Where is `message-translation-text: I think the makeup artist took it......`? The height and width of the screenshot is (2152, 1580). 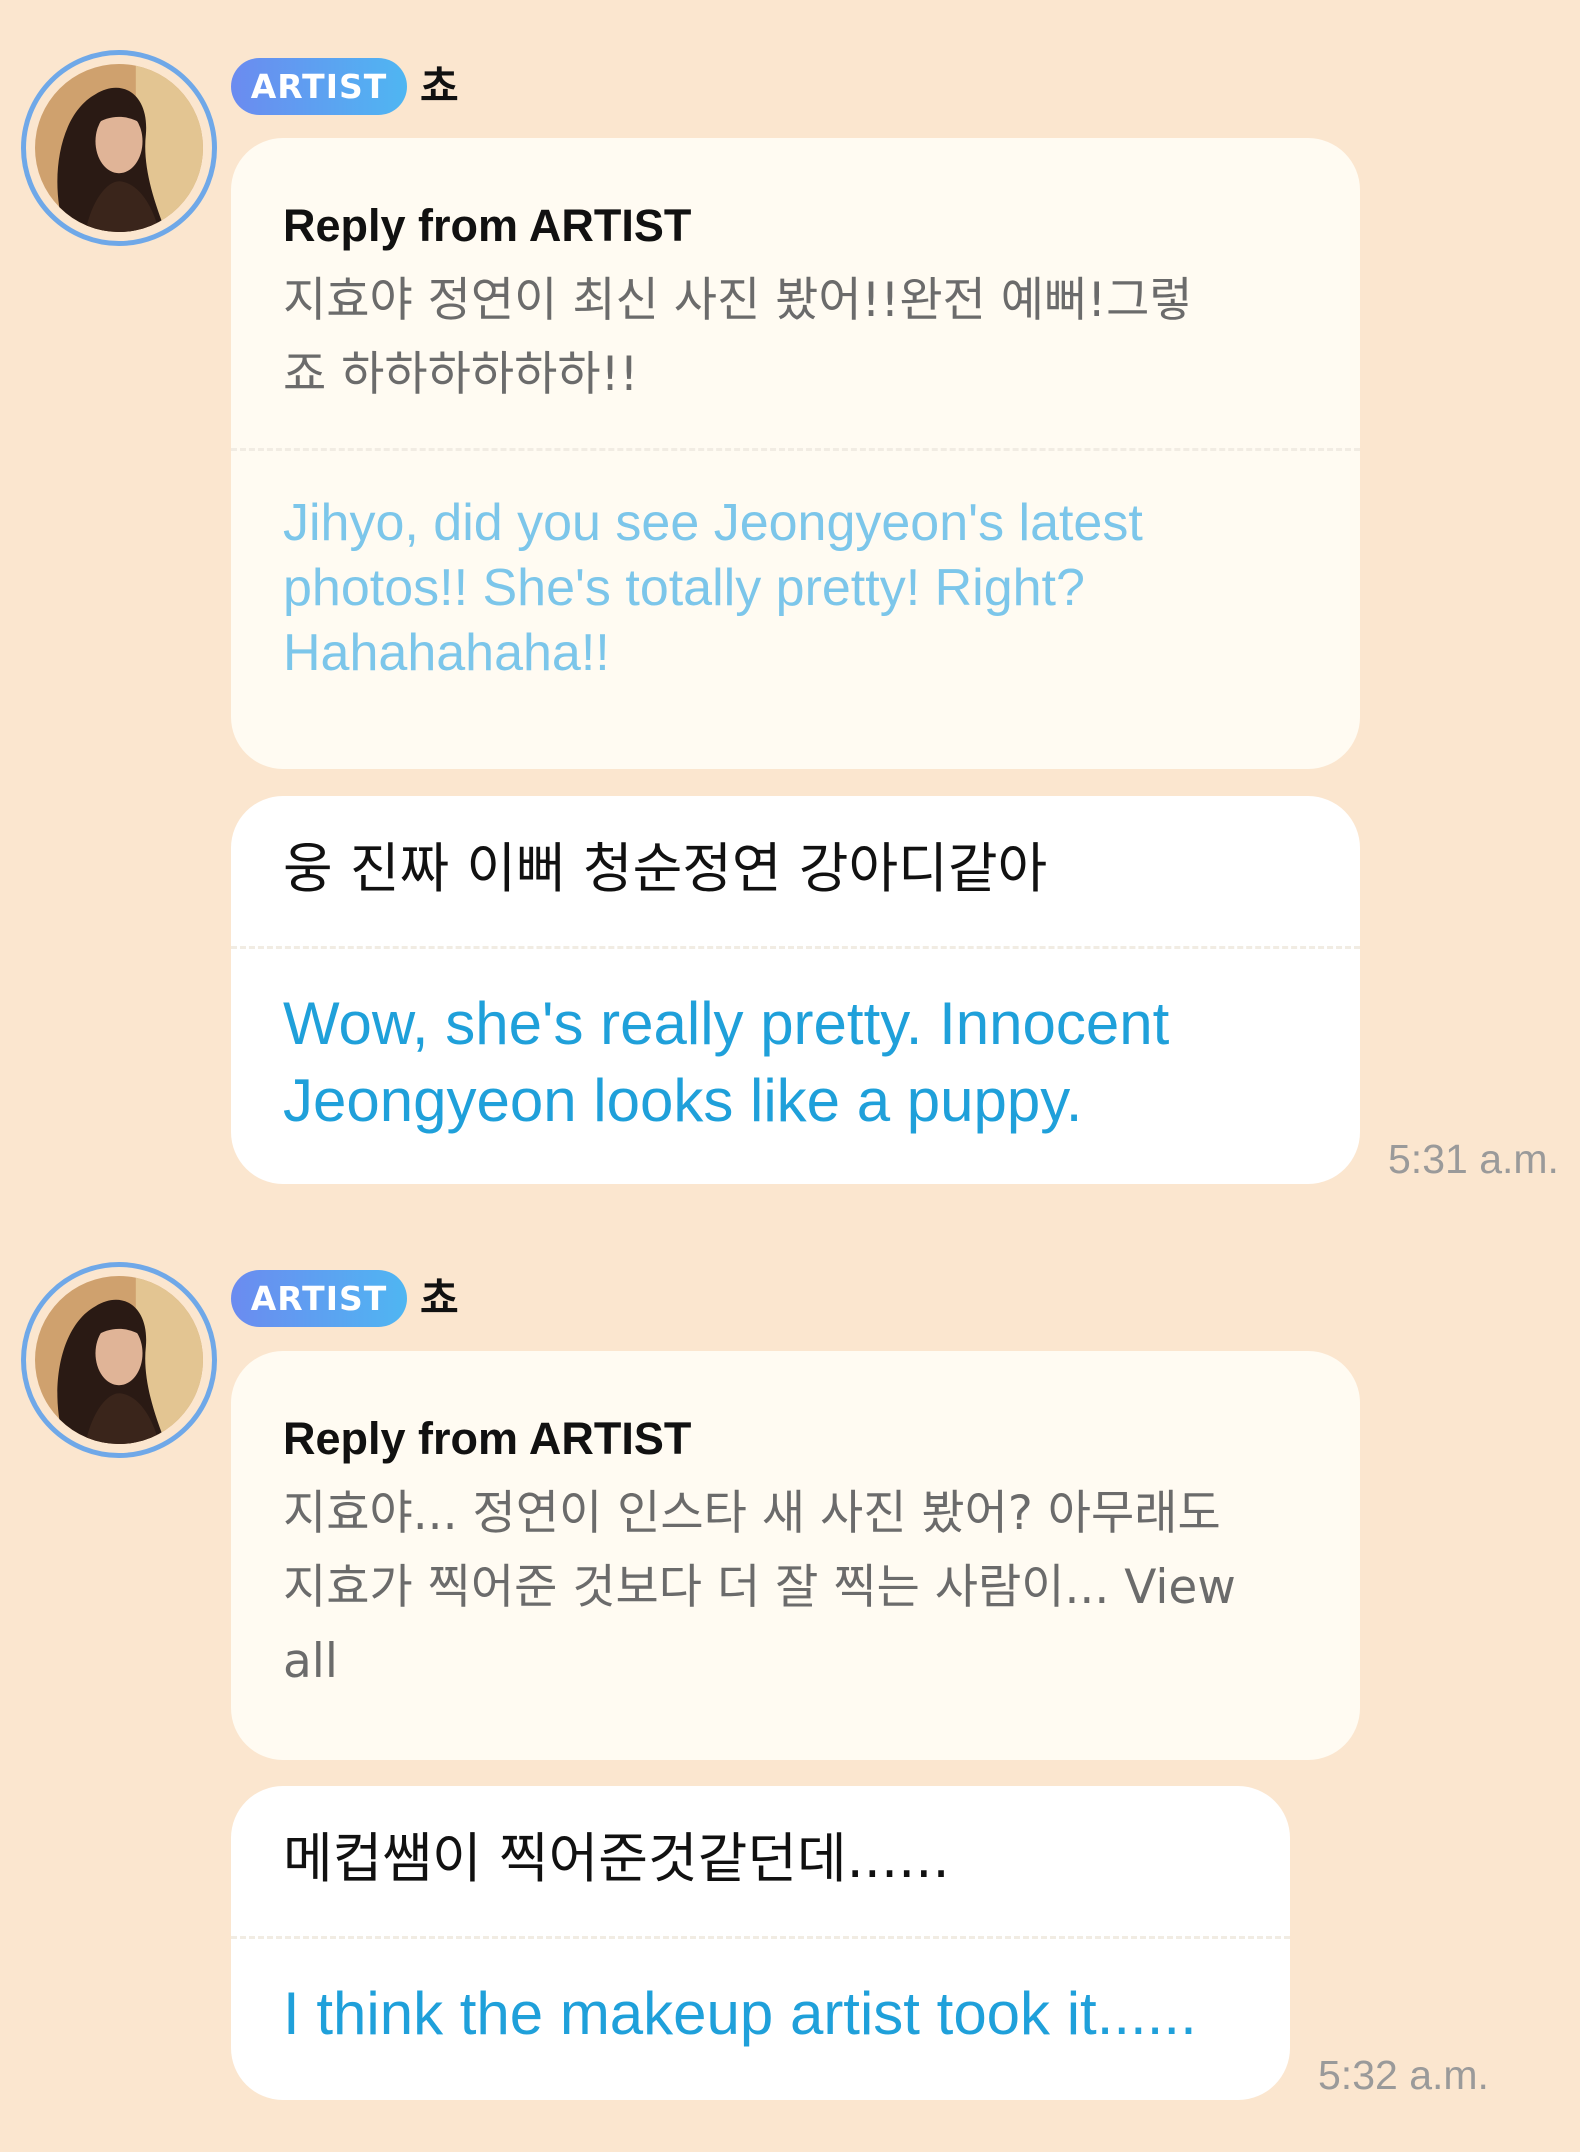
message-translation-text: I think the makeup artist took it...... is located at coordinates (740, 2013).